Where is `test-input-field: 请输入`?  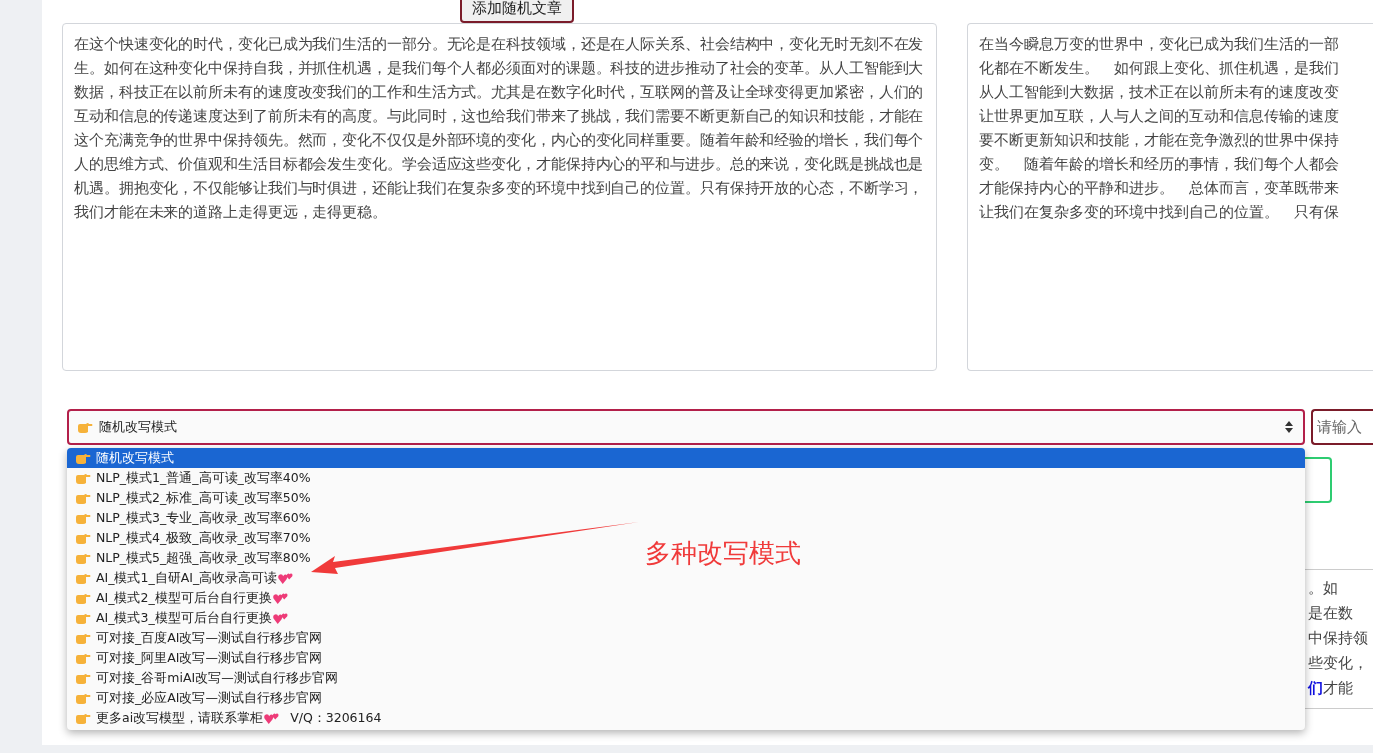 test-input-field: 请输入 is located at coordinates (1342, 427).